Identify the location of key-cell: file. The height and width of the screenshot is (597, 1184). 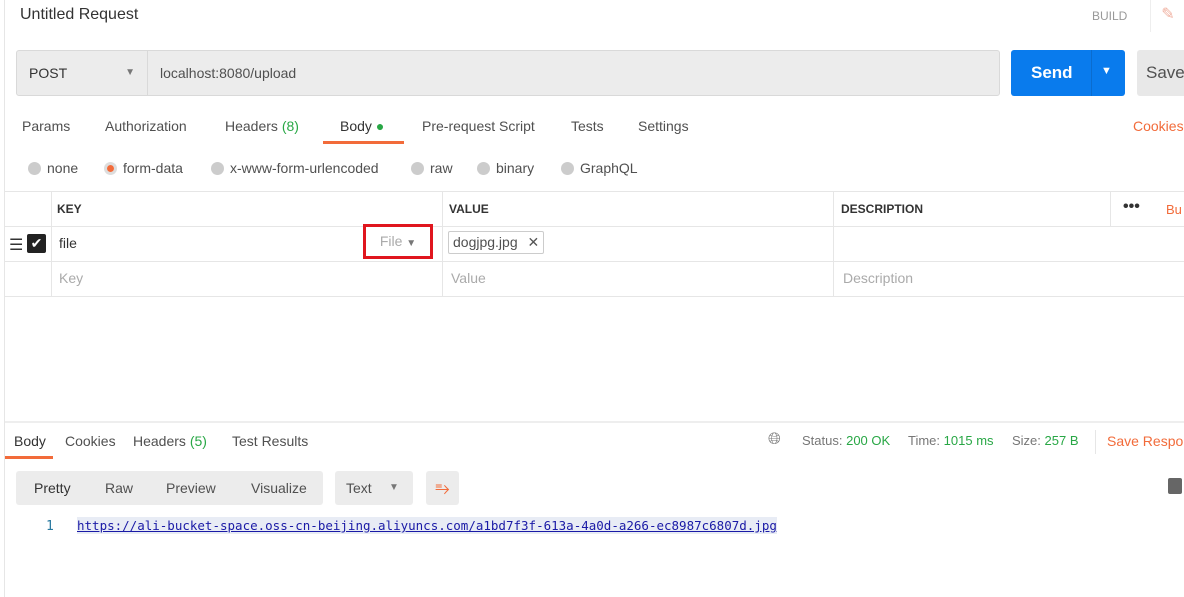
(68, 243).